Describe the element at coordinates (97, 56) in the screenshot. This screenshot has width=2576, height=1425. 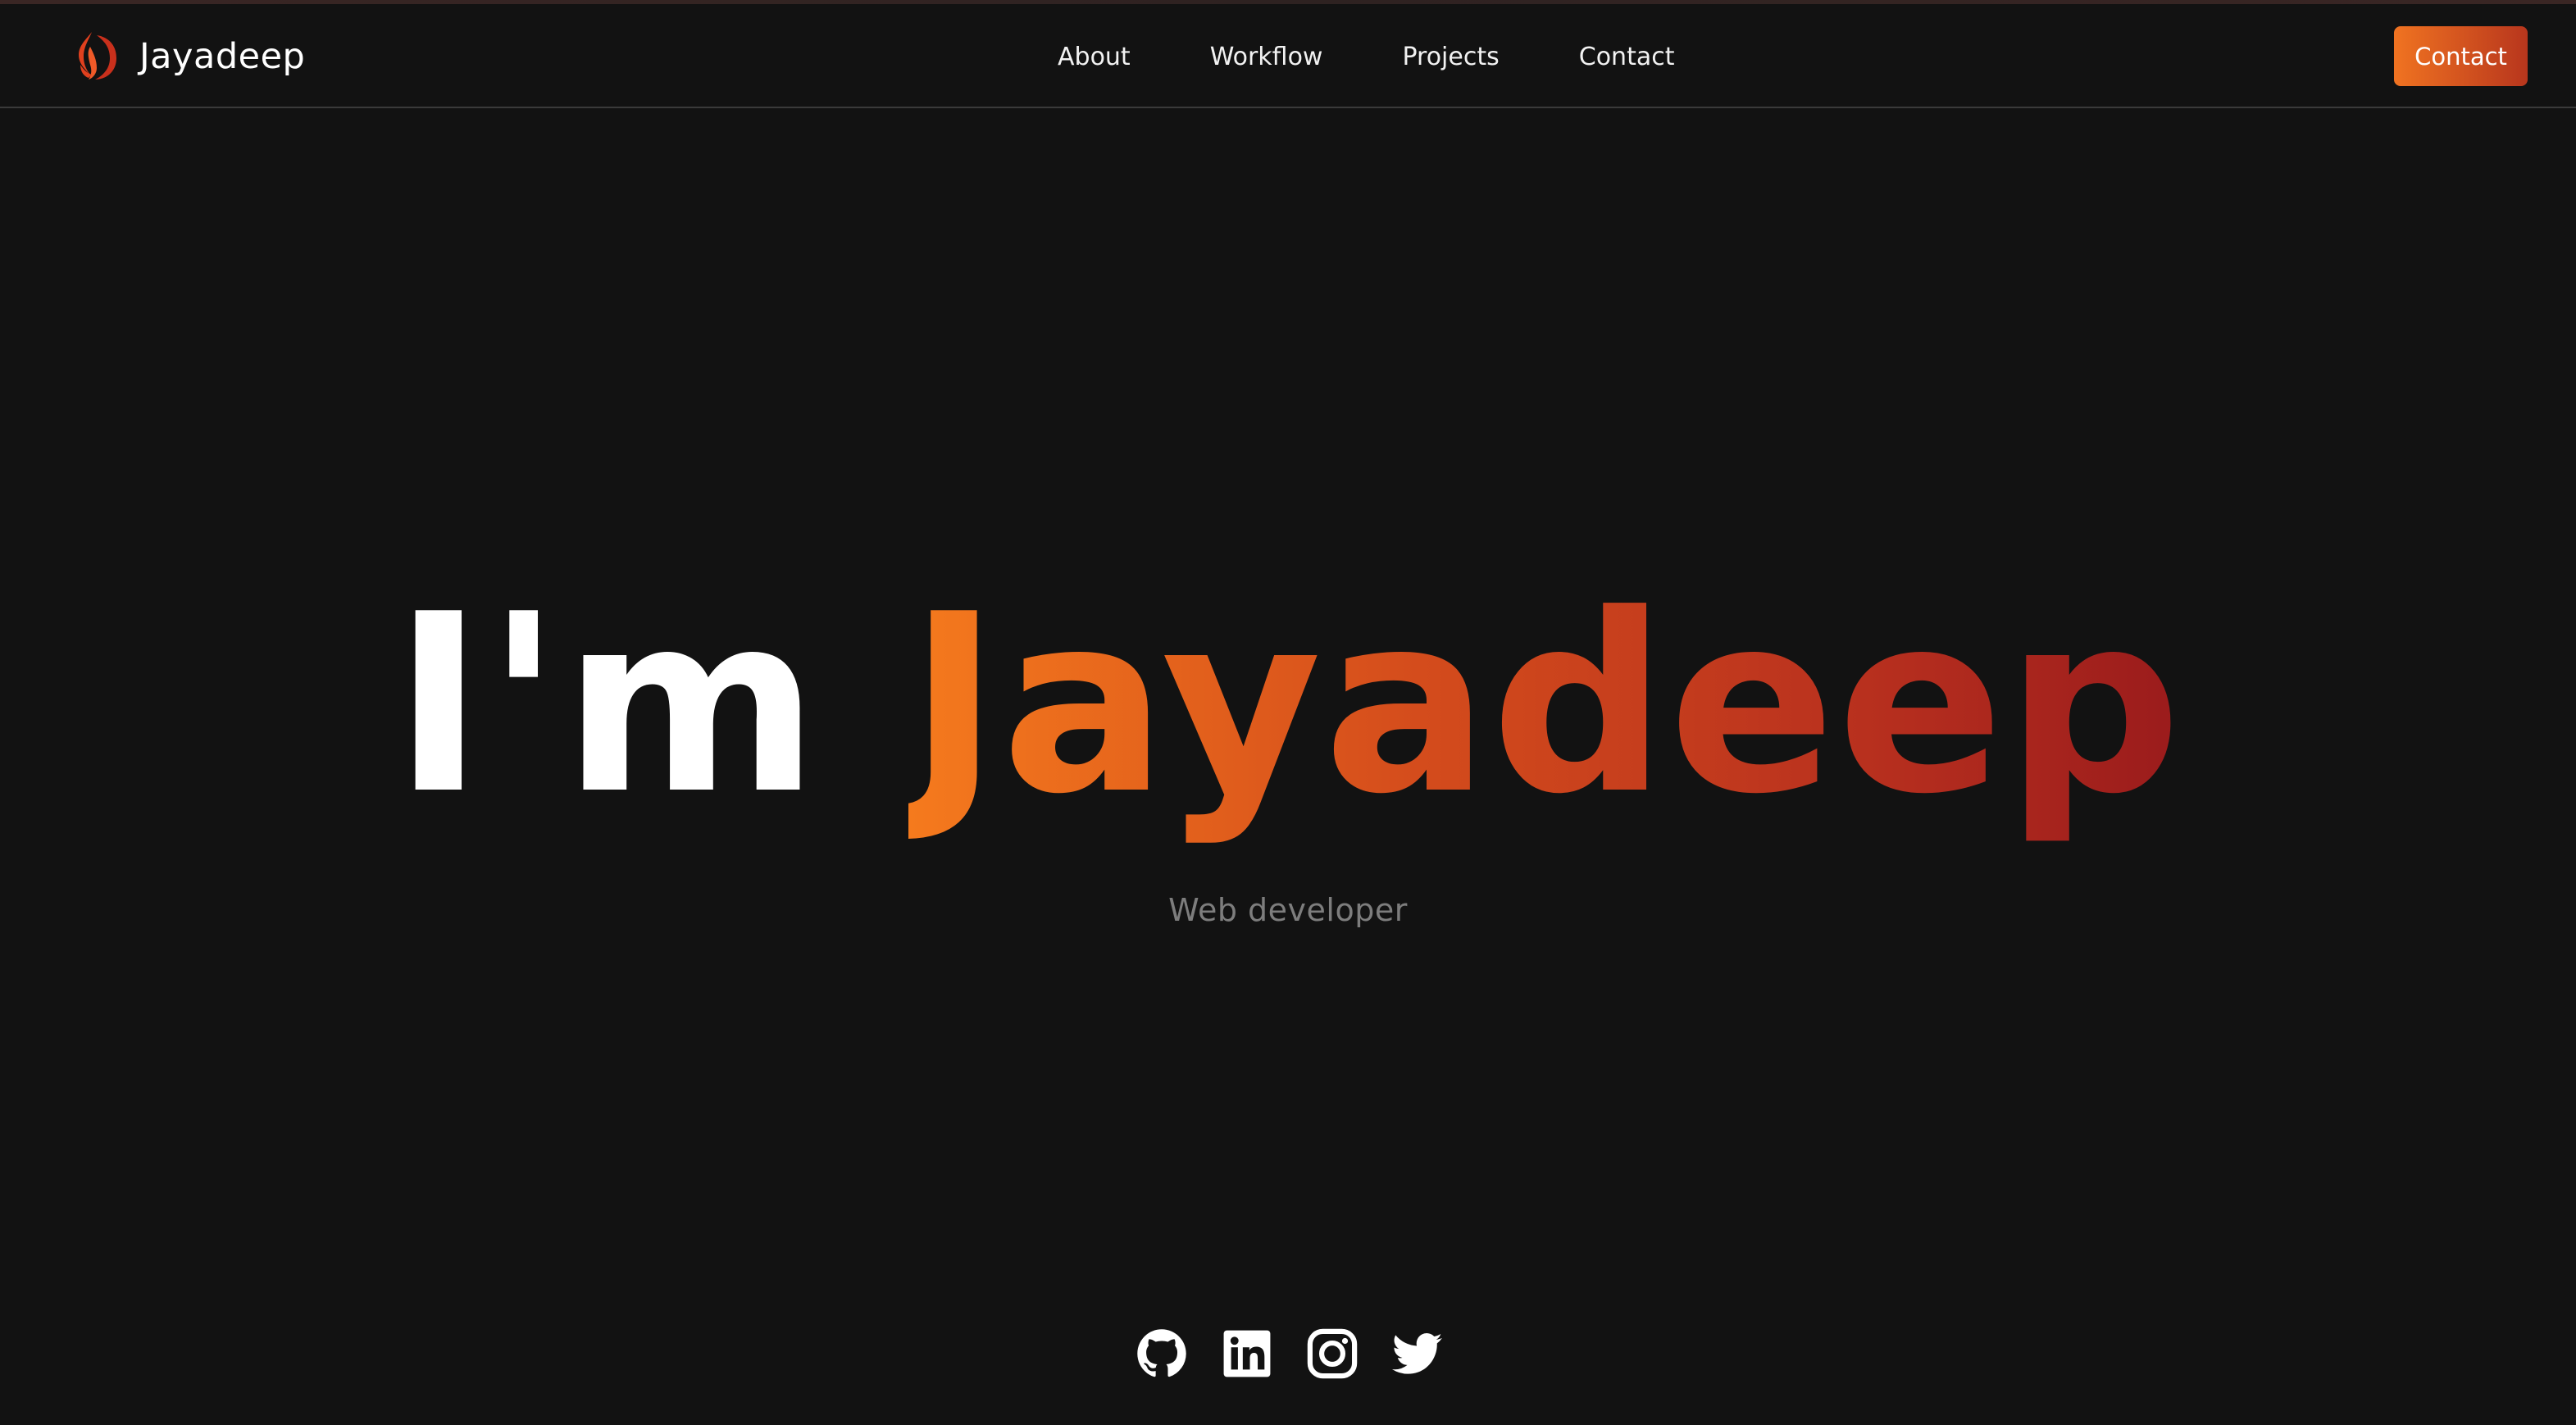
I see `jd-flame-logo-icon` at that location.